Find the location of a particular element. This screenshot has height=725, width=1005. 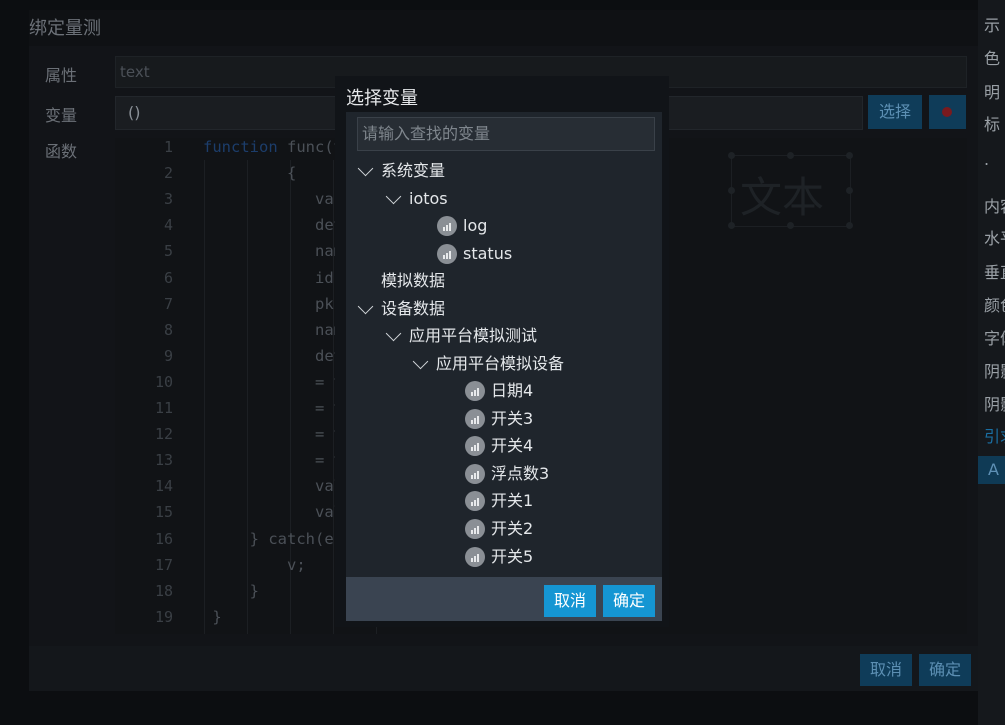

tree-node-device-variable: 开关1 is located at coordinates (530, 501).